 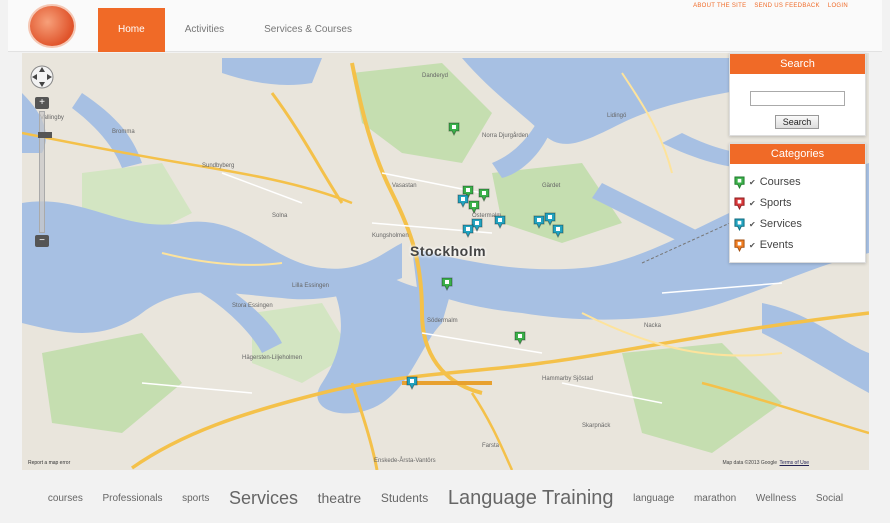 I want to click on place-label: Farsta, so click(x=491, y=446).